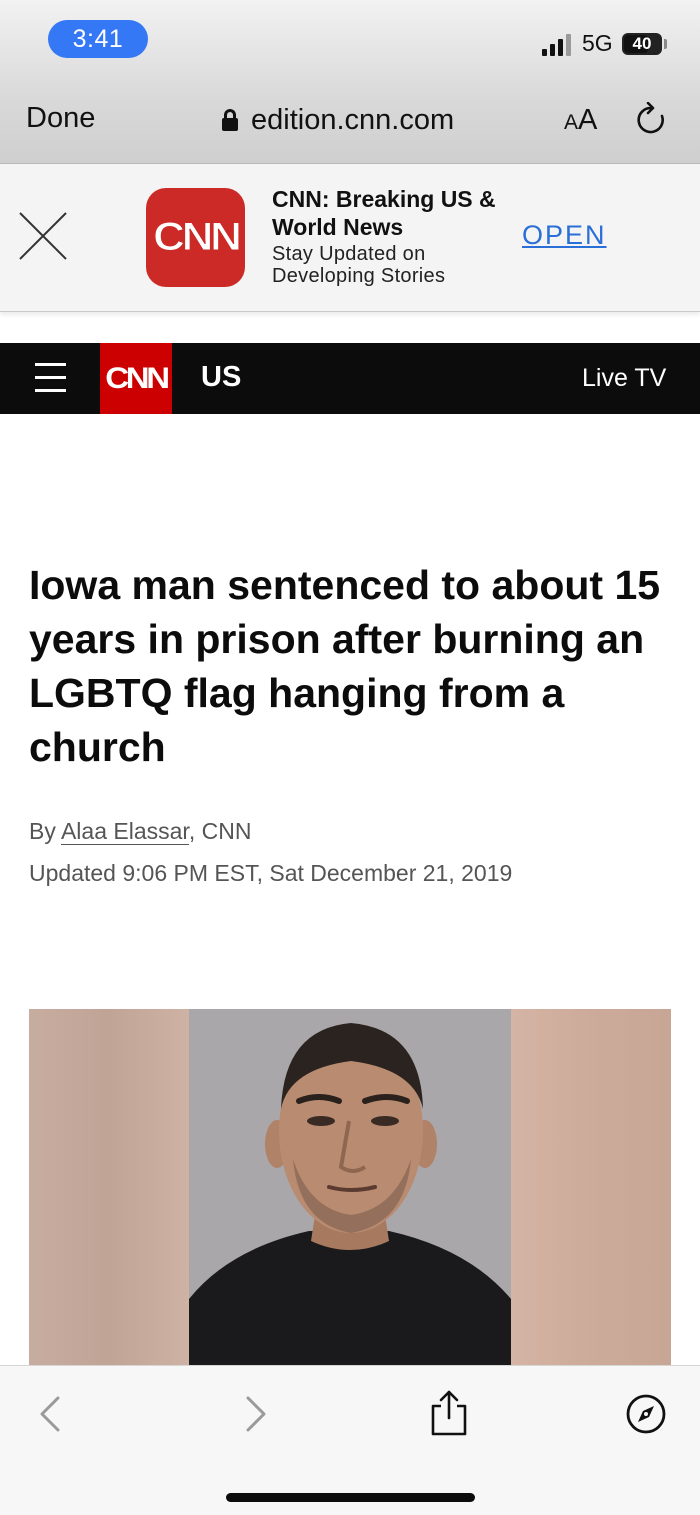 The width and height of the screenshot is (700, 1515). Describe the element at coordinates (624, 378) in the screenshot. I see `live-tv-link: Live TV` at that location.